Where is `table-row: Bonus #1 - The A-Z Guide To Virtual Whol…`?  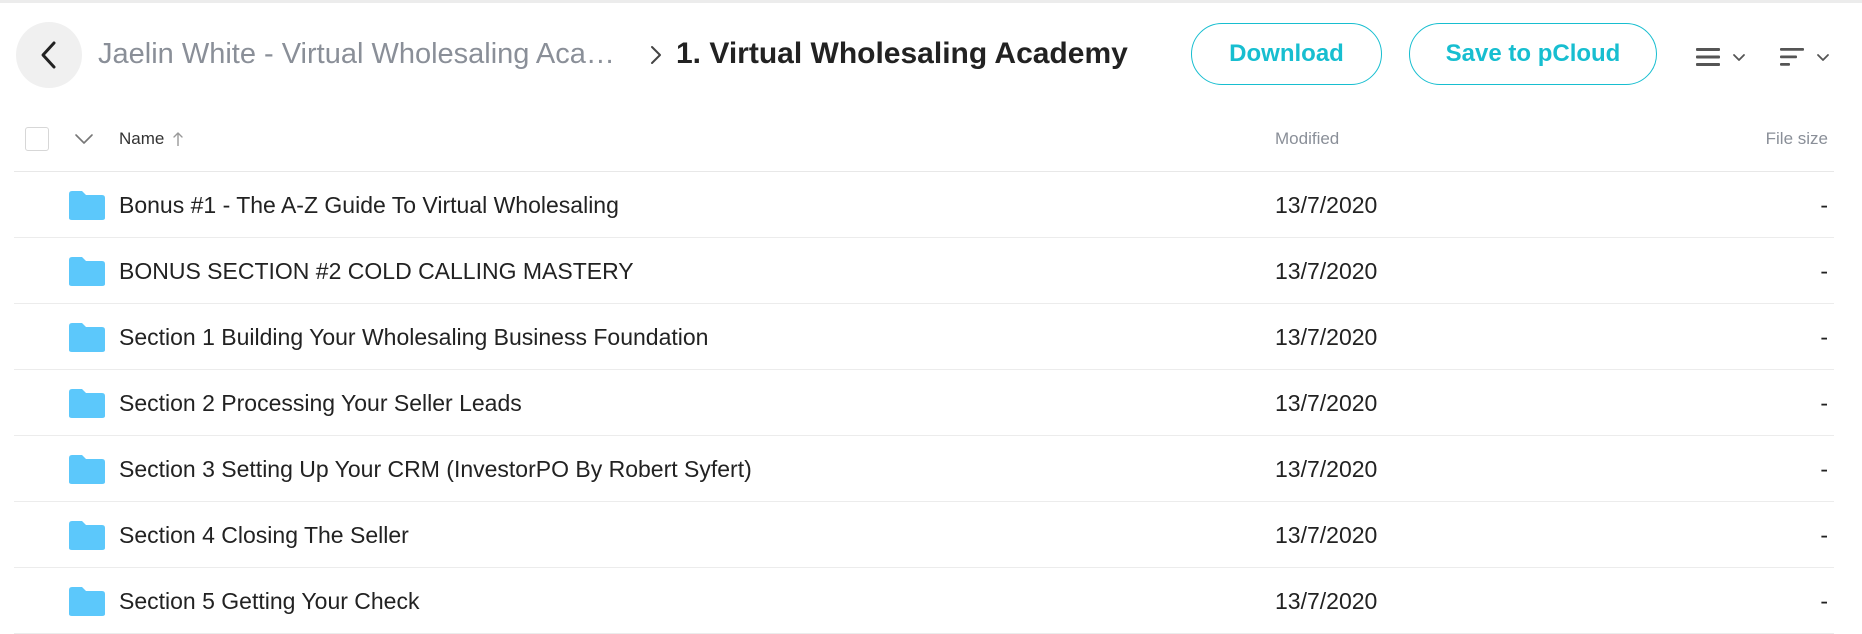 table-row: Bonus #1 - The A-Z Guide To Virtual Whol… is located at coordinates (931, 205).